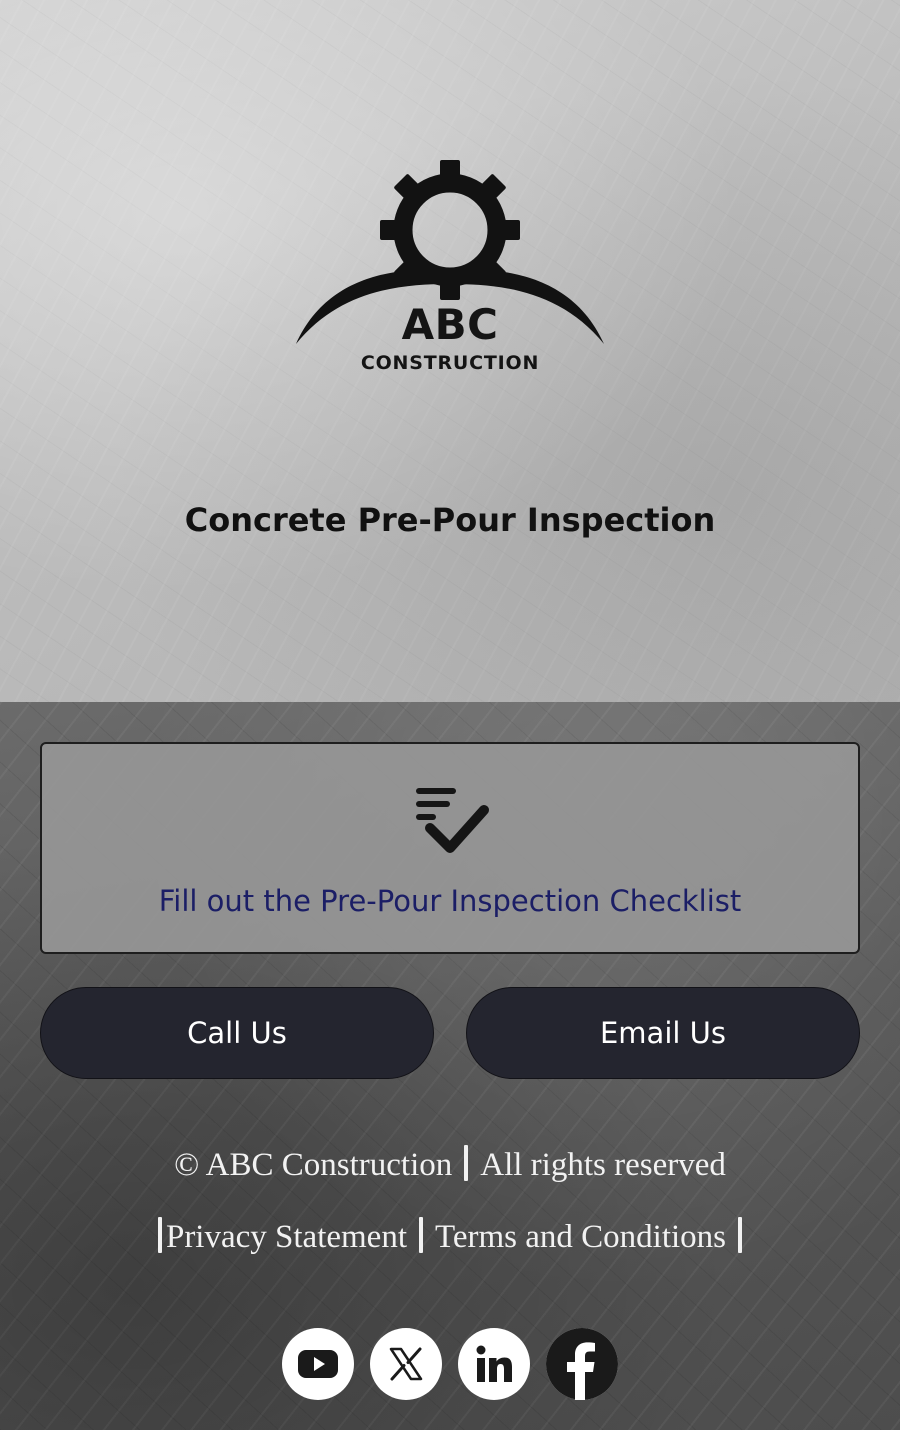 The image size is (900, 1430). I want to click on x-link, so click(406, 1364).